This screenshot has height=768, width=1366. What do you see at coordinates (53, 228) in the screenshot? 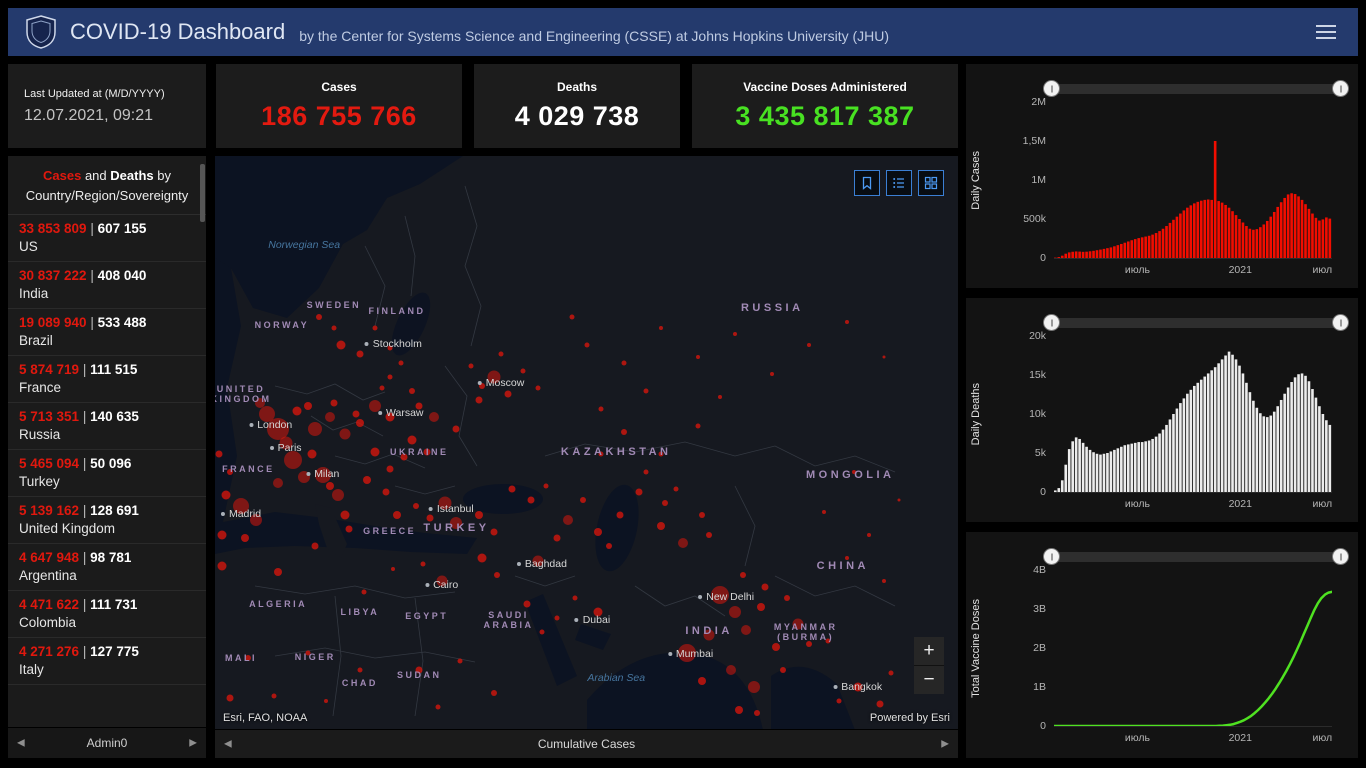
I see `country-cases: 33 853 809` at bounding box center [53, 228].